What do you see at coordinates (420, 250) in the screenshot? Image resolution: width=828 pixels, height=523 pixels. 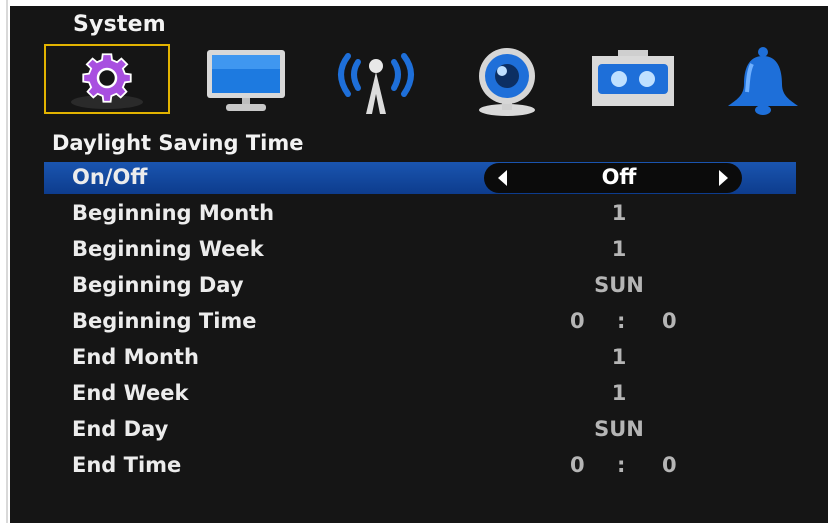 I see `row-beginning-week: Beginning Week 1` at bounding box center [420, 250].